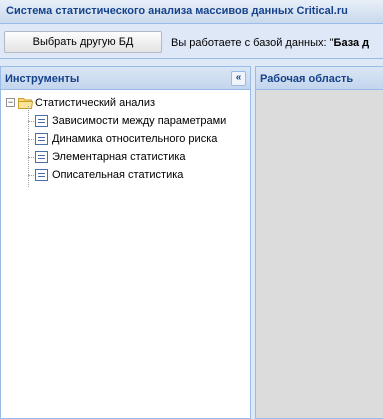 Image resolution: width=383 pixels, height=419 pixels. I want to click on tree-item-label: Описательная статистика, so click(118, 175).